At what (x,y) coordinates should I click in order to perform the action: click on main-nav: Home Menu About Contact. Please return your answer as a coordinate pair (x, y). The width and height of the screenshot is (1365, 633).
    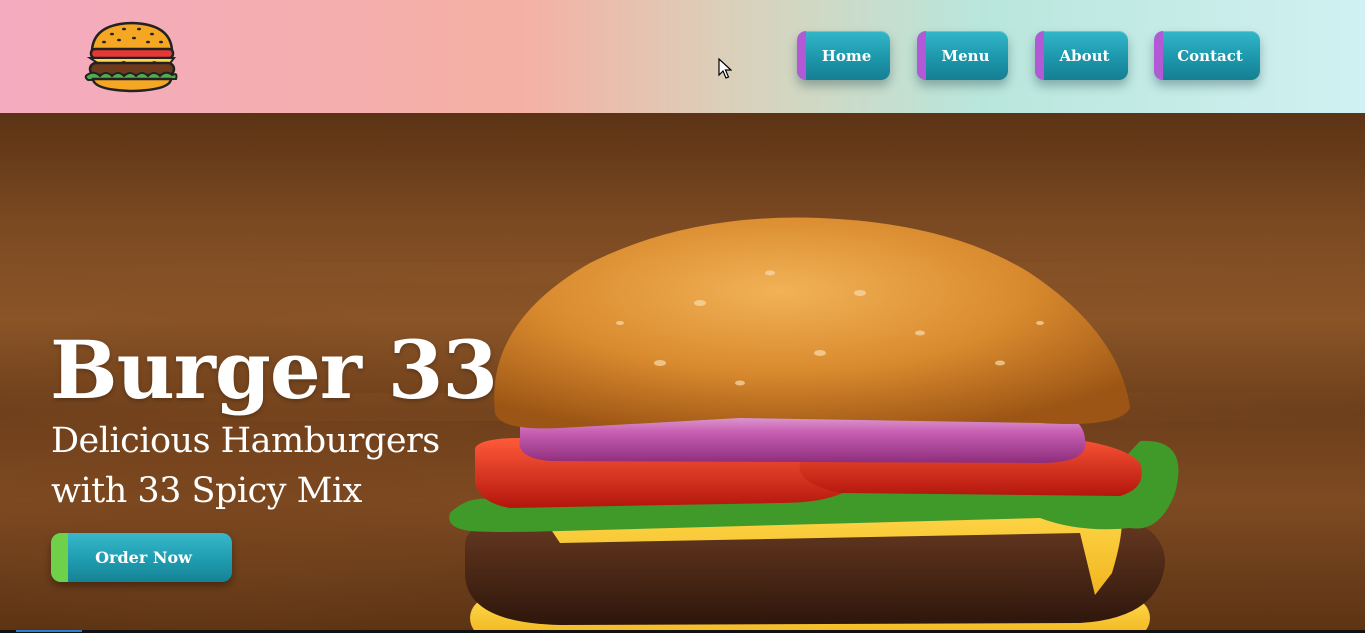
    Looking at the image, I should click on (682, 56).